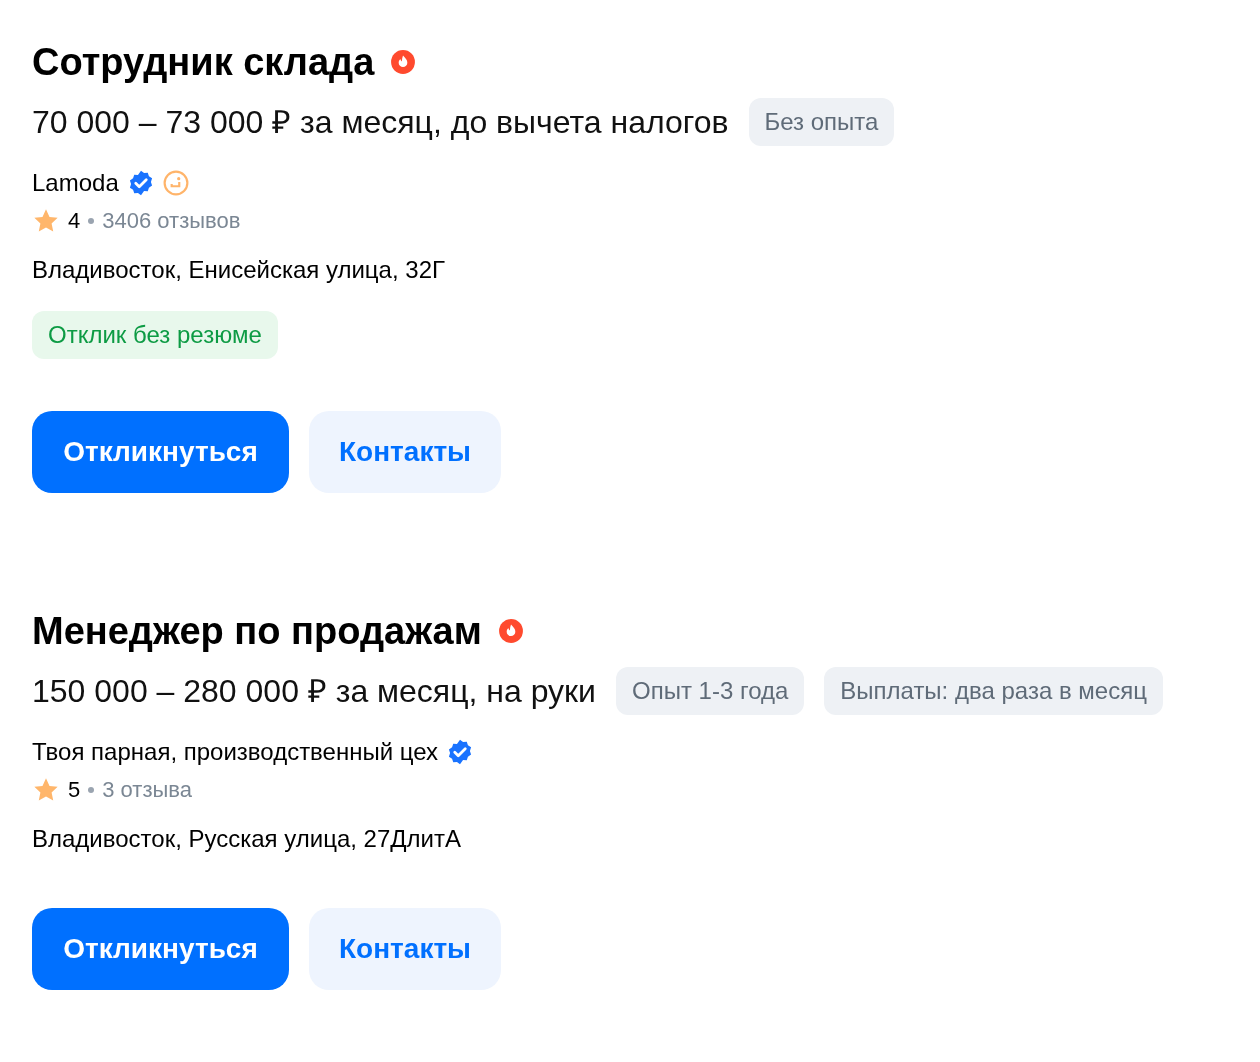  I want to click on tag: Без опыта, so click(821, 122).